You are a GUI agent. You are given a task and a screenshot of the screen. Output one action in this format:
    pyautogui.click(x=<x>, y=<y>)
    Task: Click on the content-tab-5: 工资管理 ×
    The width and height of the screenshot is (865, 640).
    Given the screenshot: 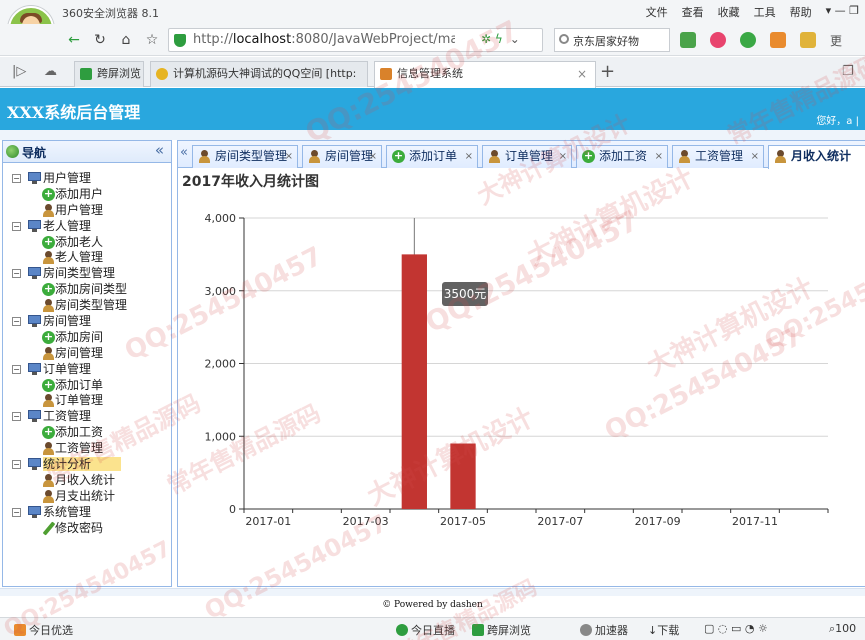 What is the action you would take?
    pyautogui.click(x=718, y=156)
    